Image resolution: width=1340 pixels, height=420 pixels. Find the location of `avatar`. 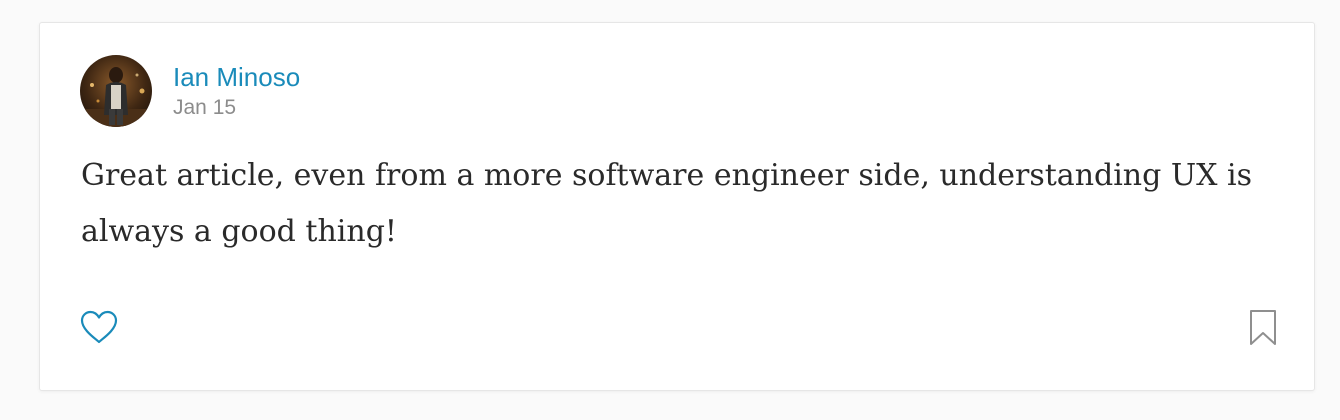

avatar is located at coordinates (116, 91).